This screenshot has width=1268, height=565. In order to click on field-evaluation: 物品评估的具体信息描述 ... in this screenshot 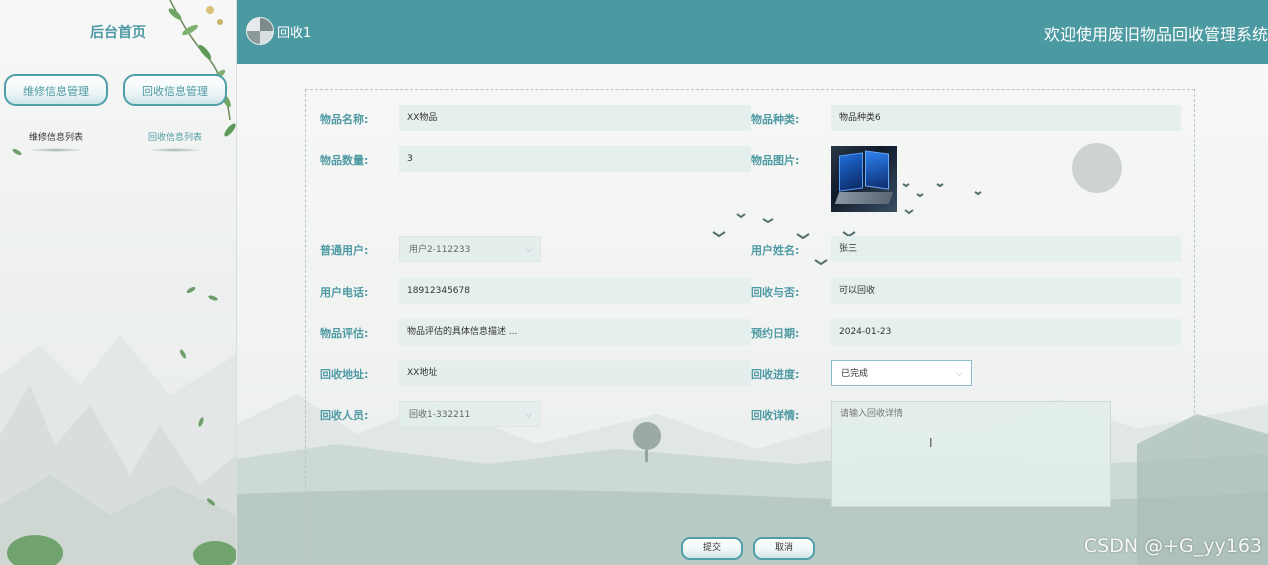, I will do `click(575, 332)`.